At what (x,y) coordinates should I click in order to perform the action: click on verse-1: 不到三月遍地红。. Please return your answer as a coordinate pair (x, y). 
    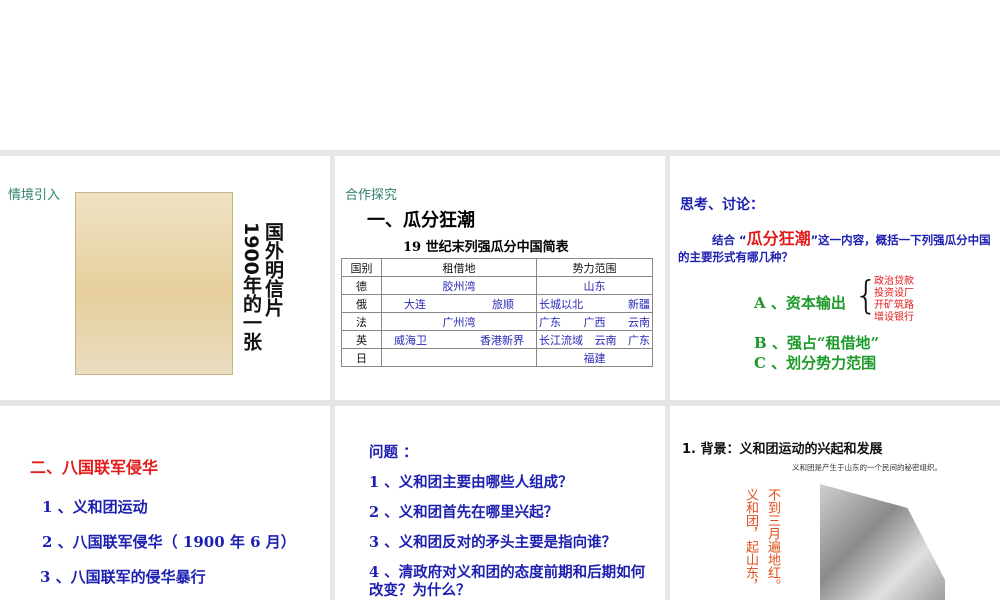
    Looking at the image, I should click on (772, 540).